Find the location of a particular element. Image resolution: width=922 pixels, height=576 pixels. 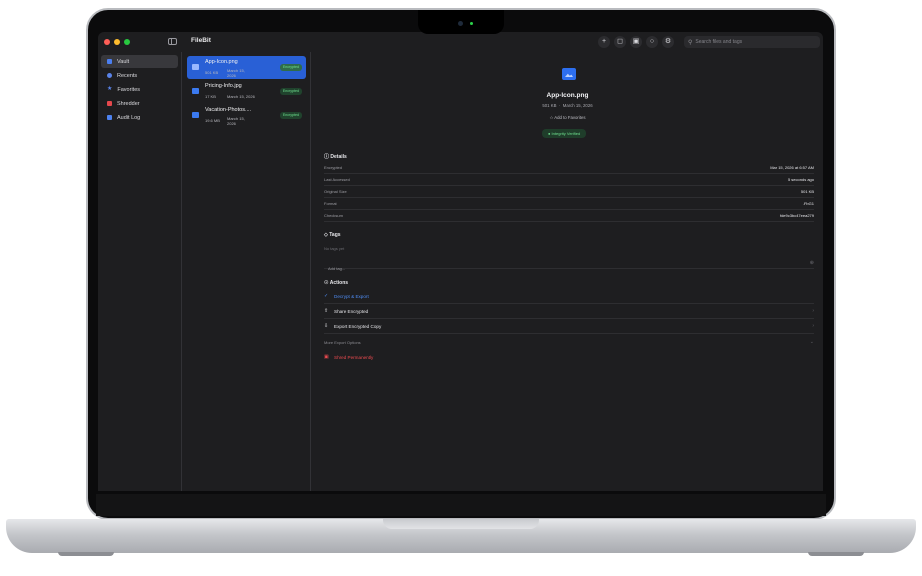

integrity-label: Integrity Verified is located at coordinates (566, 133).